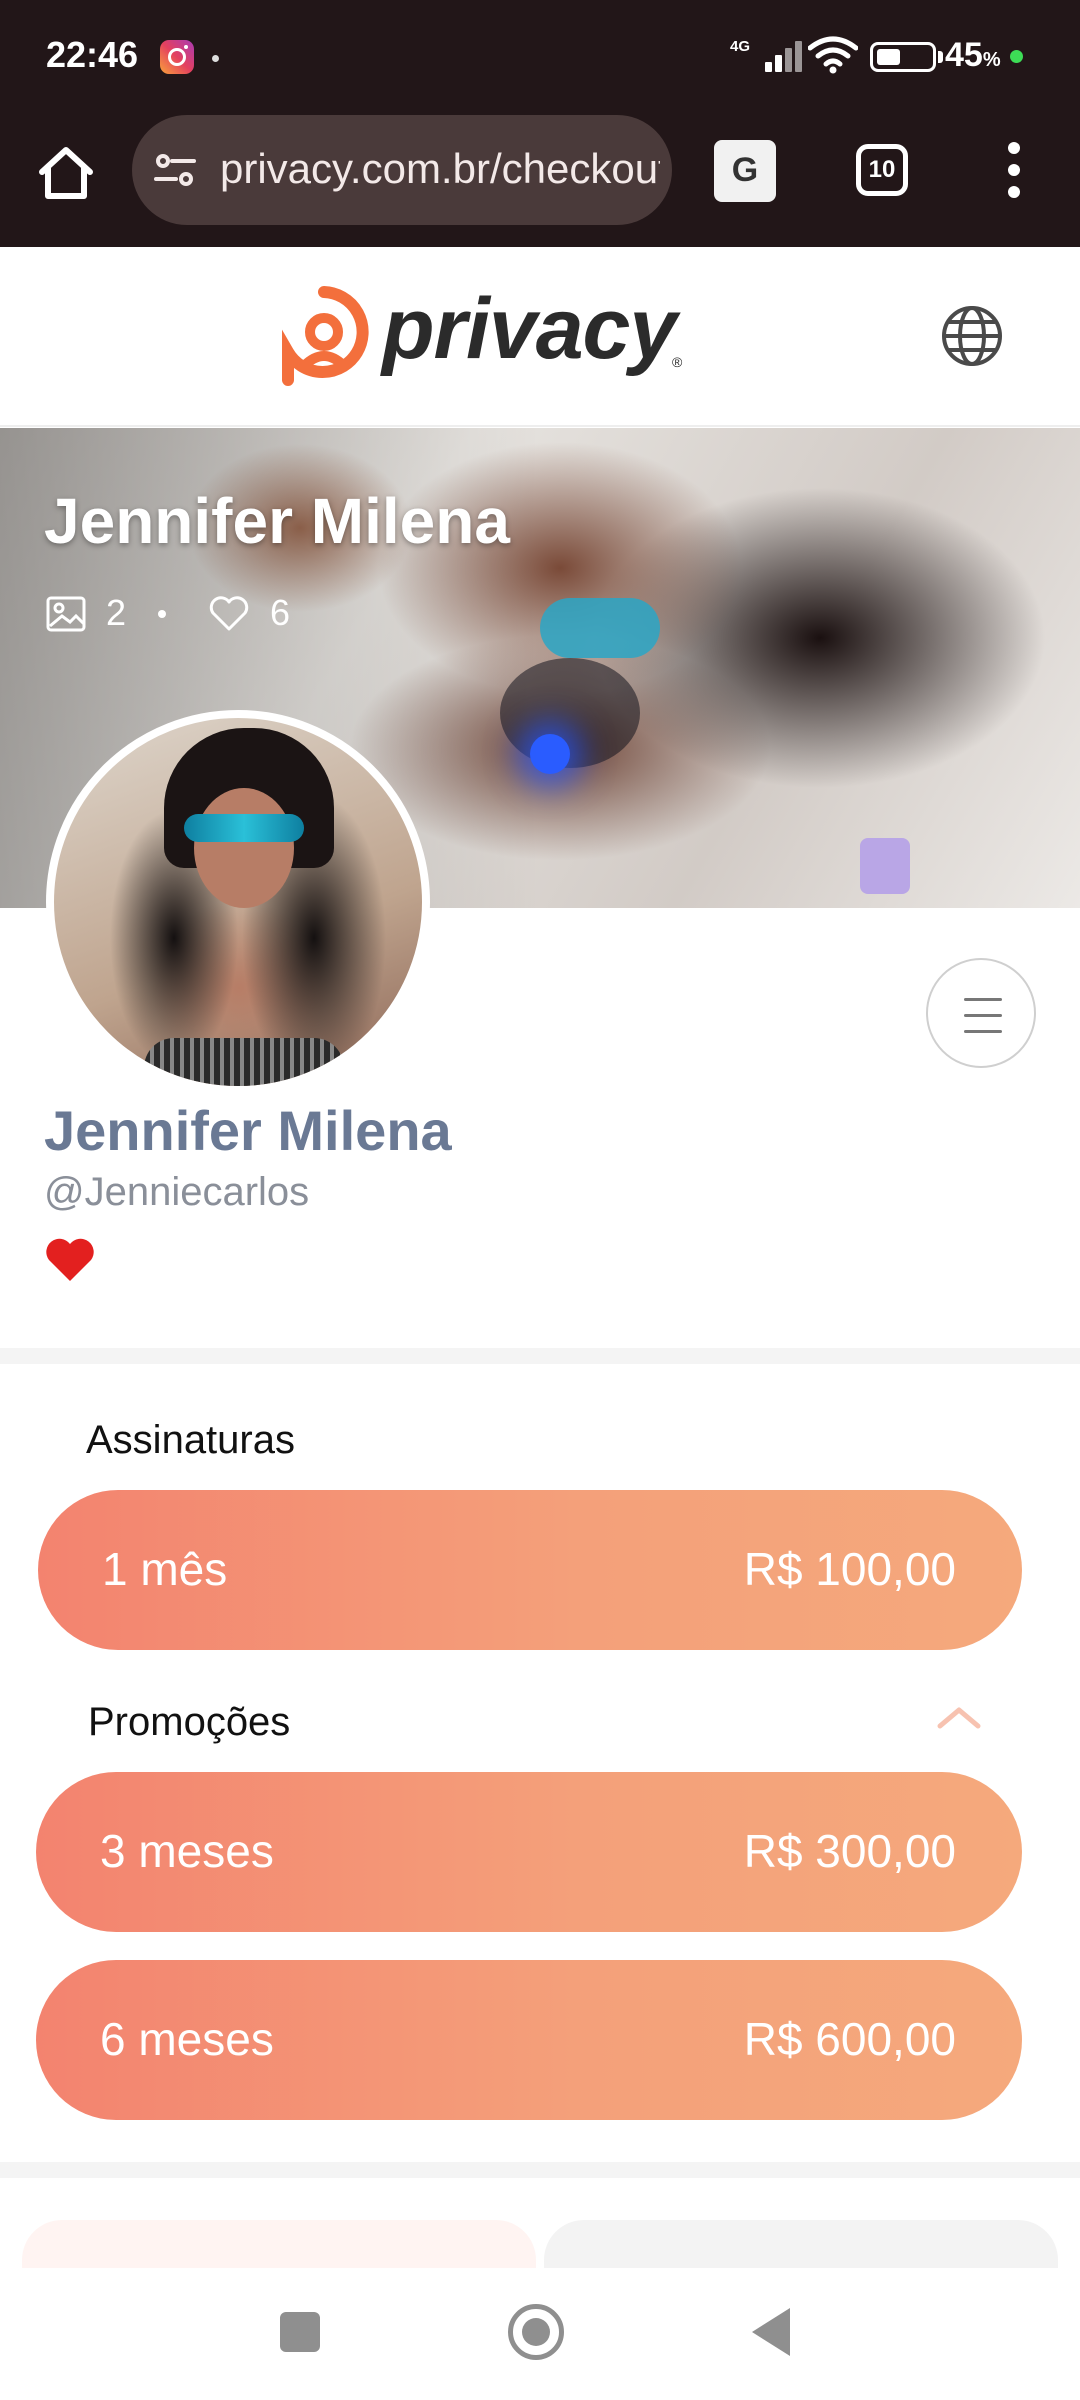 Image resolution: width=1080 pixels, height=2400 pixels. Describe the element at coordinates (964, 55) in the screenshot. I see `battery-percent-value: 45` at that location.